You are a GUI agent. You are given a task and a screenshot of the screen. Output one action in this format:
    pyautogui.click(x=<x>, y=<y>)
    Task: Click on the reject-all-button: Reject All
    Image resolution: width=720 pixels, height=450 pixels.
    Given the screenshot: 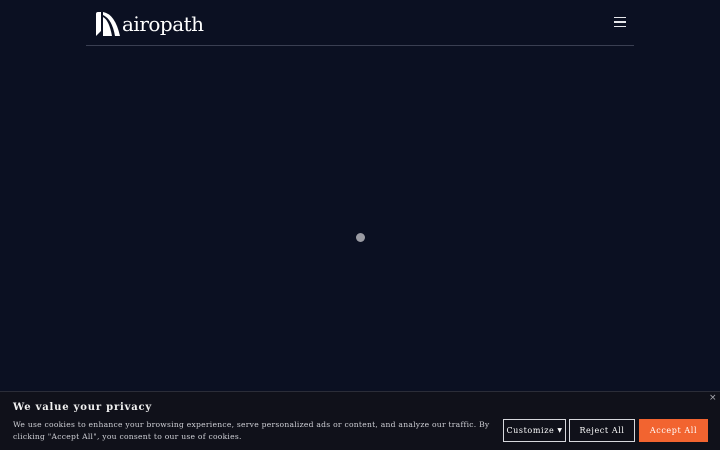 What is the action you would take?
    pyautogui.click(x=602, y=430)
    